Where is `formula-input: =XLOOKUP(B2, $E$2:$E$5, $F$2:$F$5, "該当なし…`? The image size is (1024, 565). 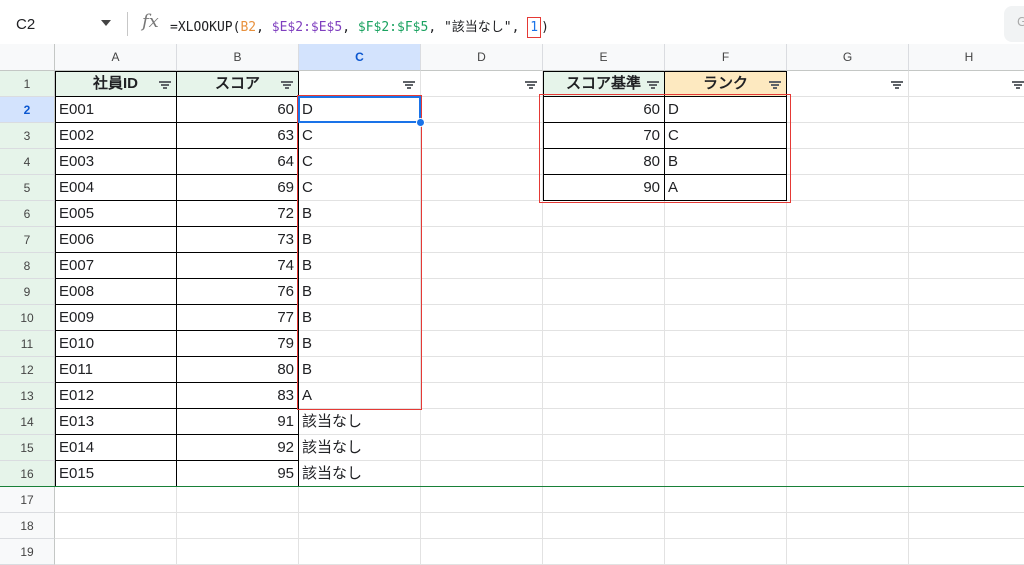 formula-input: =XLOOKUP(B2, $E$2:$E$5, $F$2:$F$5, "該当なし… is located at coordinates (359, 27).